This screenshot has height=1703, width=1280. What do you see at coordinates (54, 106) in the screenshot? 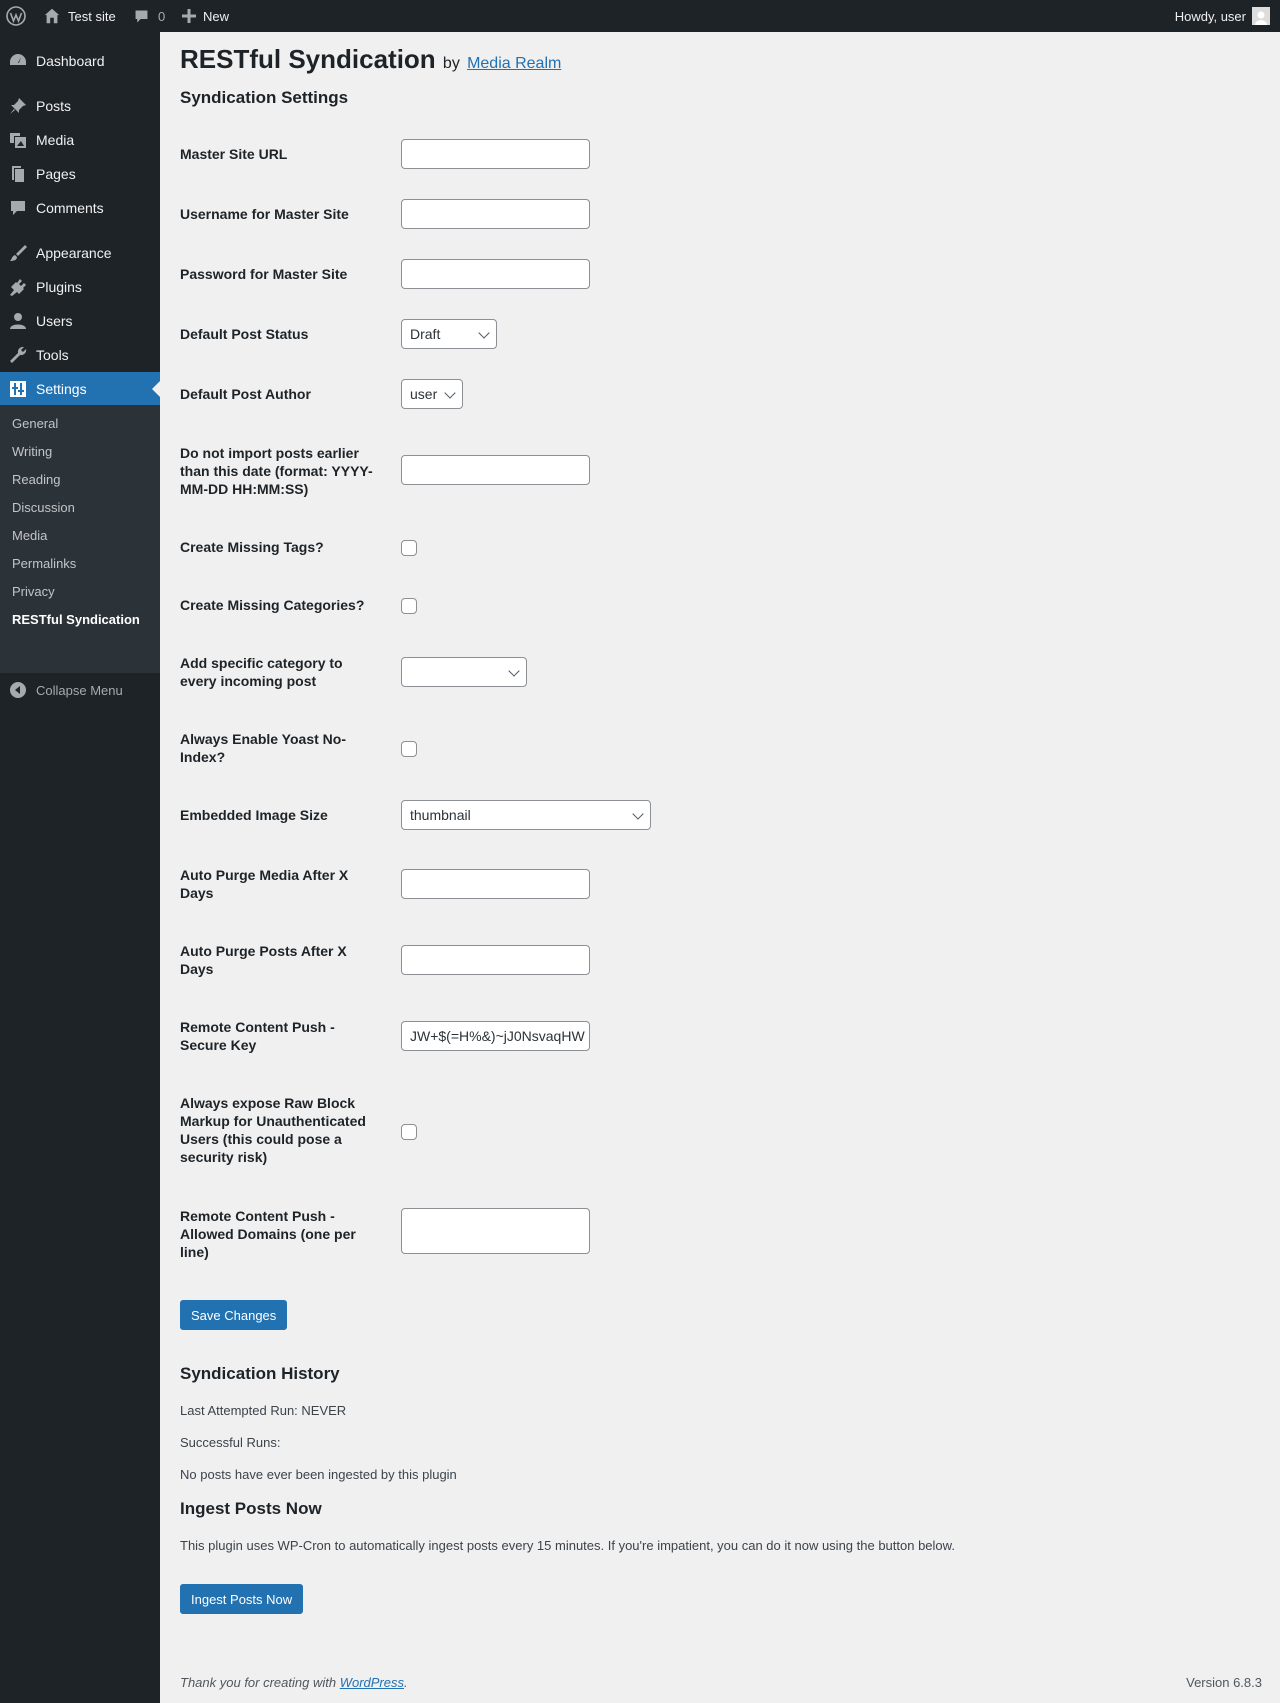
I see `sidebar-item-label: Posts` at bounding box center [54, 106].